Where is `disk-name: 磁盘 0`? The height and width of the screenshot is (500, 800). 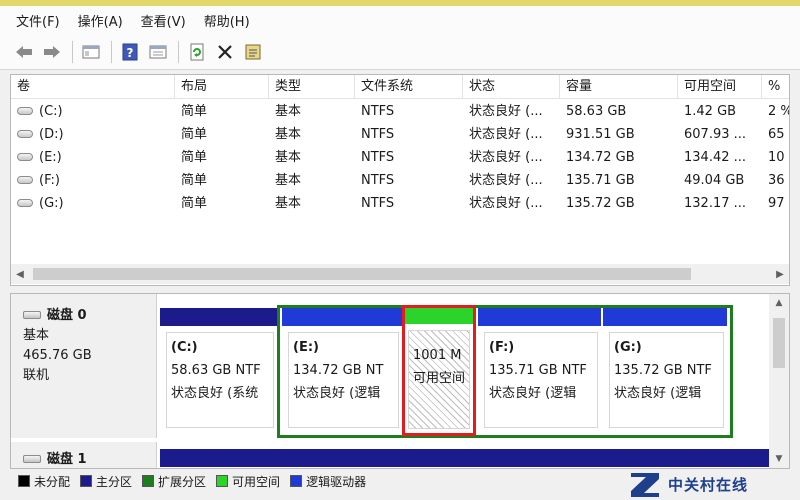
disk-name: 磁盘 0 is located at coordinates (67, 315).